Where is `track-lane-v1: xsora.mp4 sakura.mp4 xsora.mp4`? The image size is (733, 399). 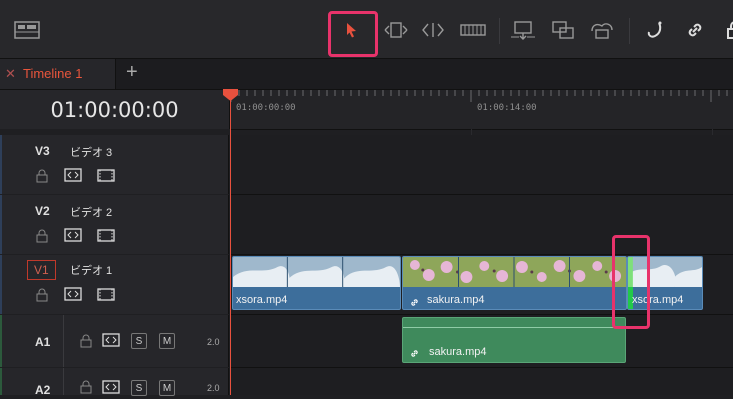
track-lane-v1: xsora.mp4 sakura.mp4 xsora.mp4 is located at coordinates (481, 285).